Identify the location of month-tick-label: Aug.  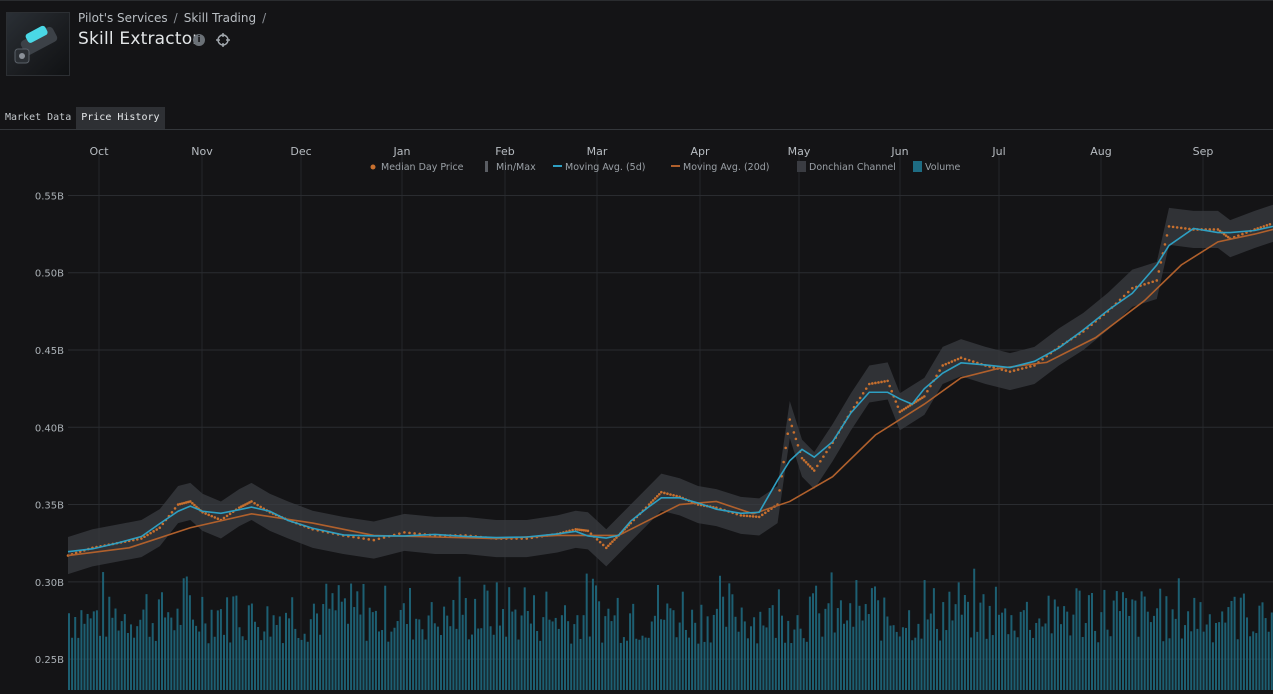
(1100, 151).